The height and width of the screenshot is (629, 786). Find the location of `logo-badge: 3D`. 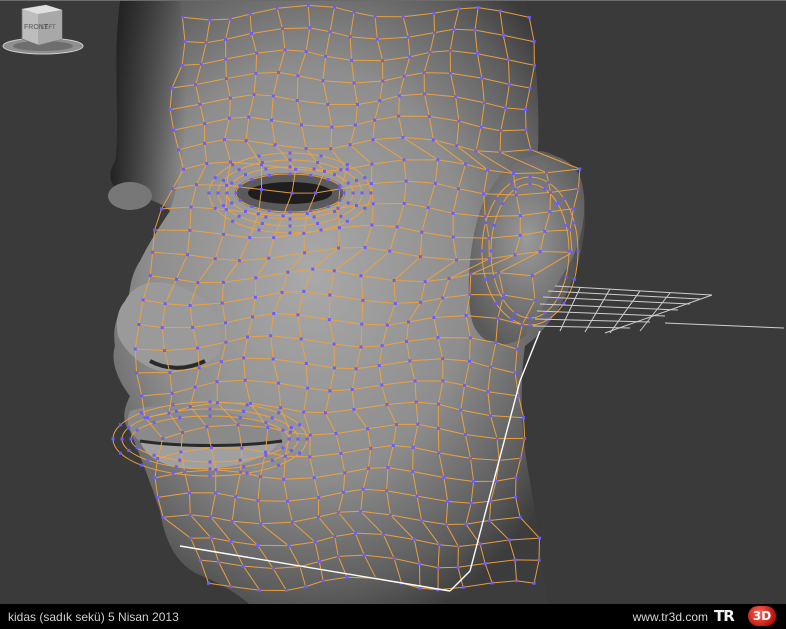

logo-badge: 3D is located at coordinates (762, 616).